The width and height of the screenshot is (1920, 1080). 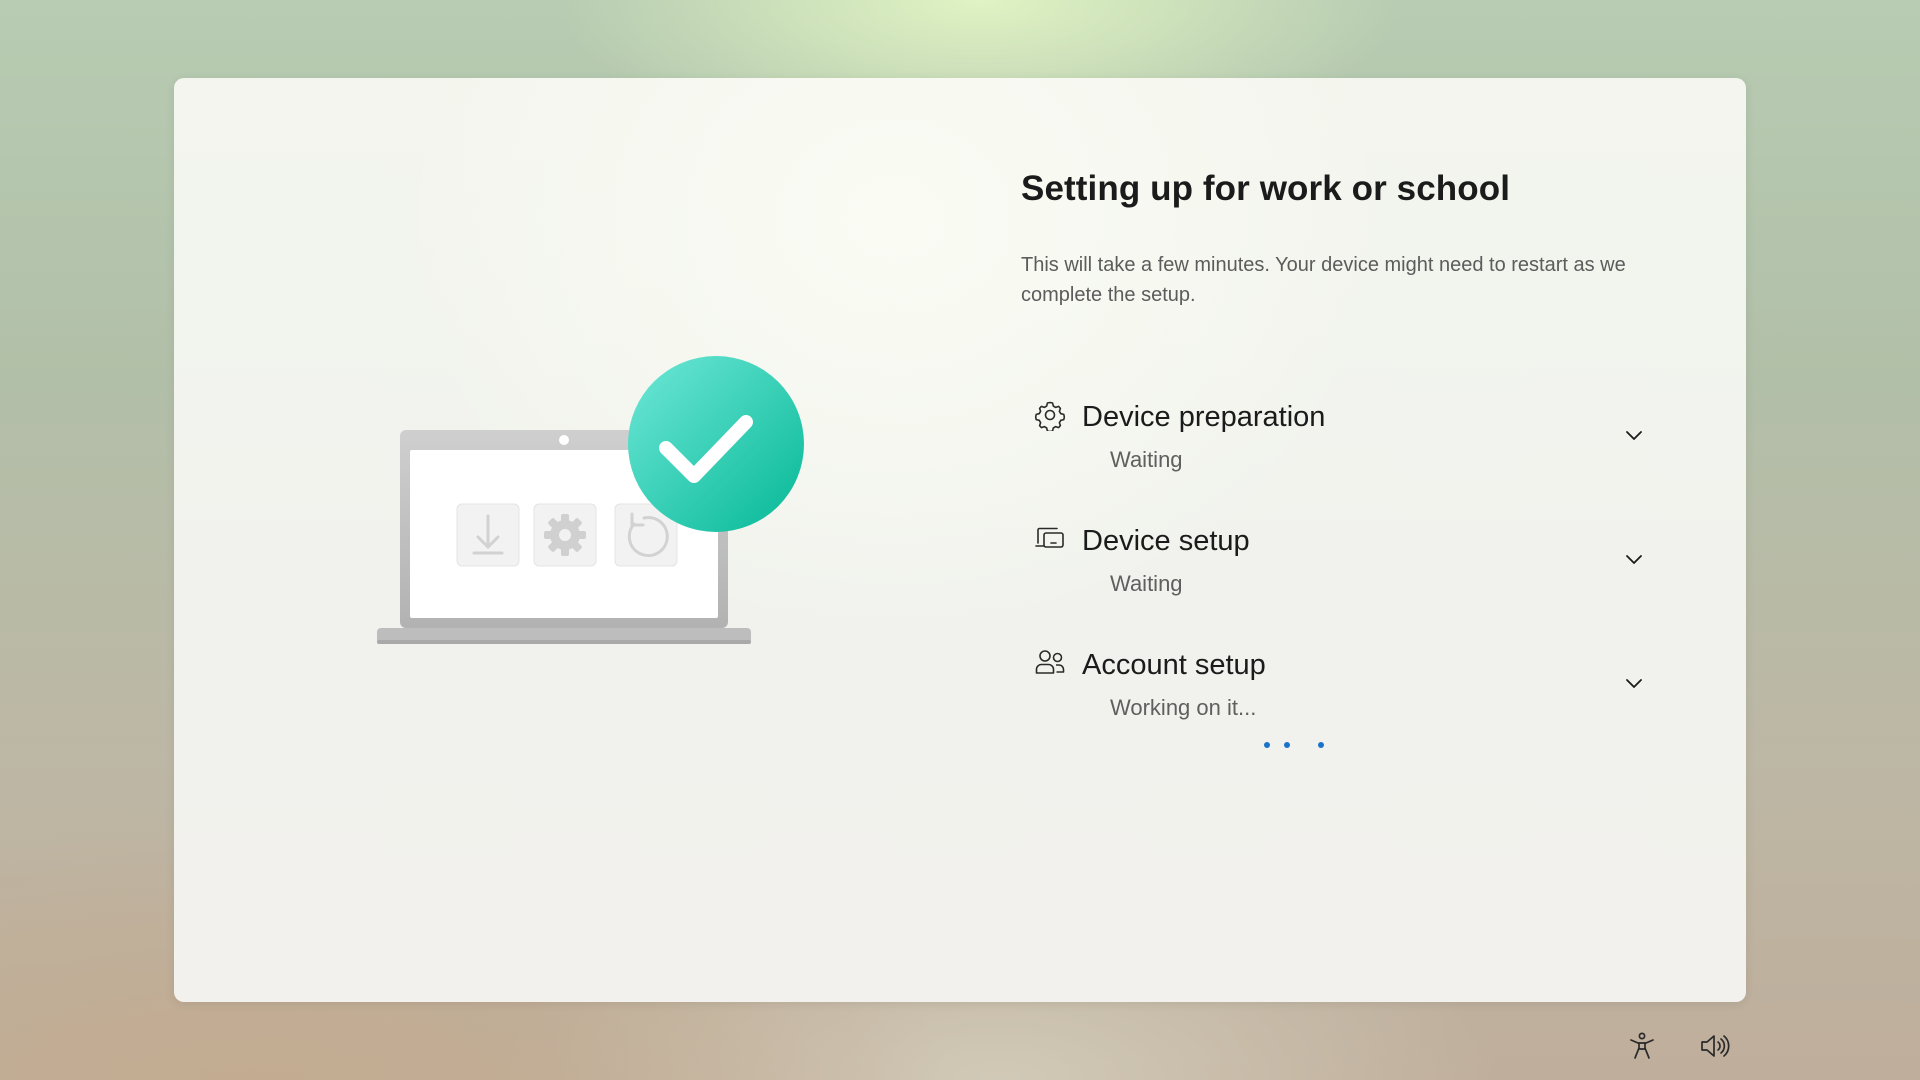 What do you see at coordinates (1342, 457) in the screenshot?
I see `step-device-preparation: Device preparation Waiting` at bounding box center [1342, 457].